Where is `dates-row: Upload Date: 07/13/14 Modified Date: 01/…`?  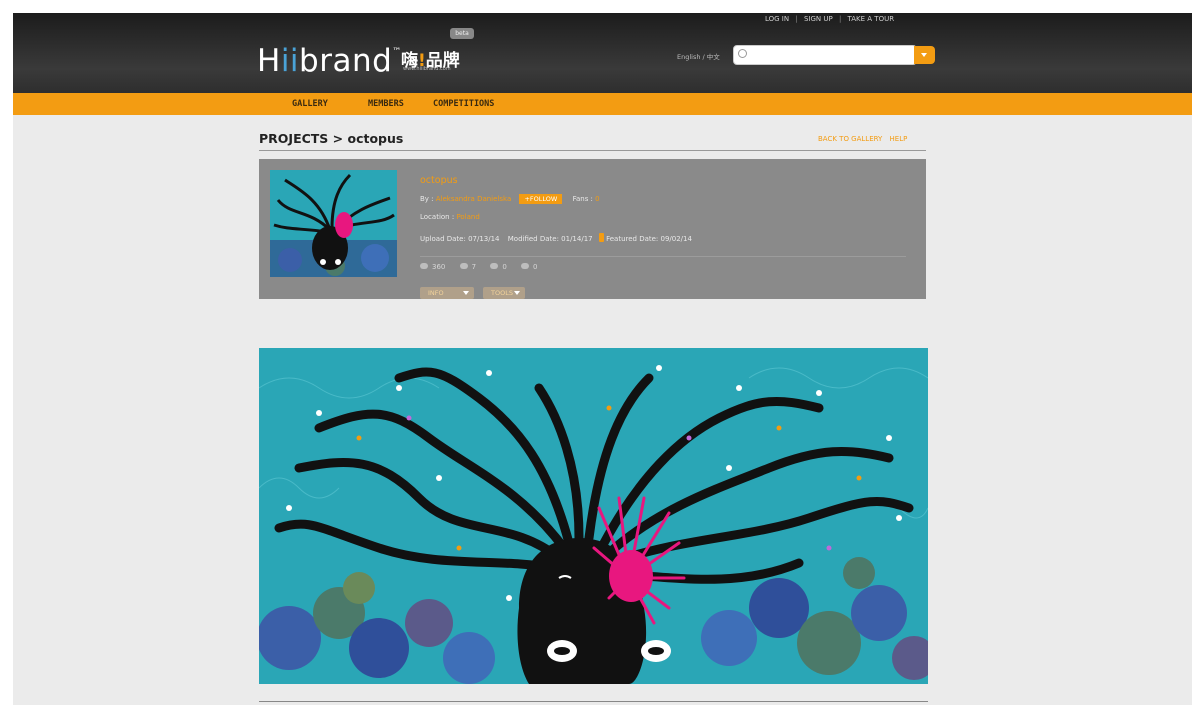
dates-row: Upload Date: 07/13/14 Modified Date: 01/… is located at coordinates (556, 238).